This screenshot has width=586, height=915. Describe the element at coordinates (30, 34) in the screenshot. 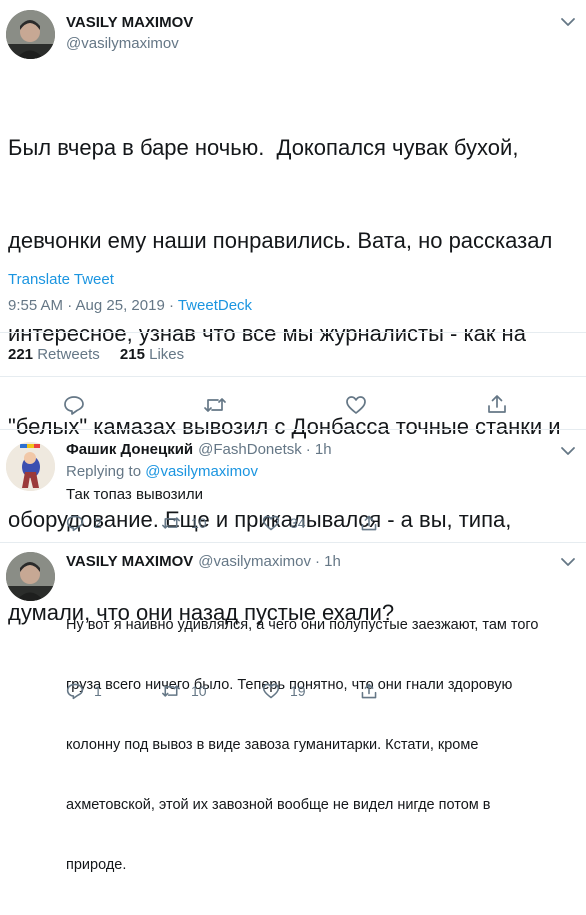

I see `author-avatar` at that location.